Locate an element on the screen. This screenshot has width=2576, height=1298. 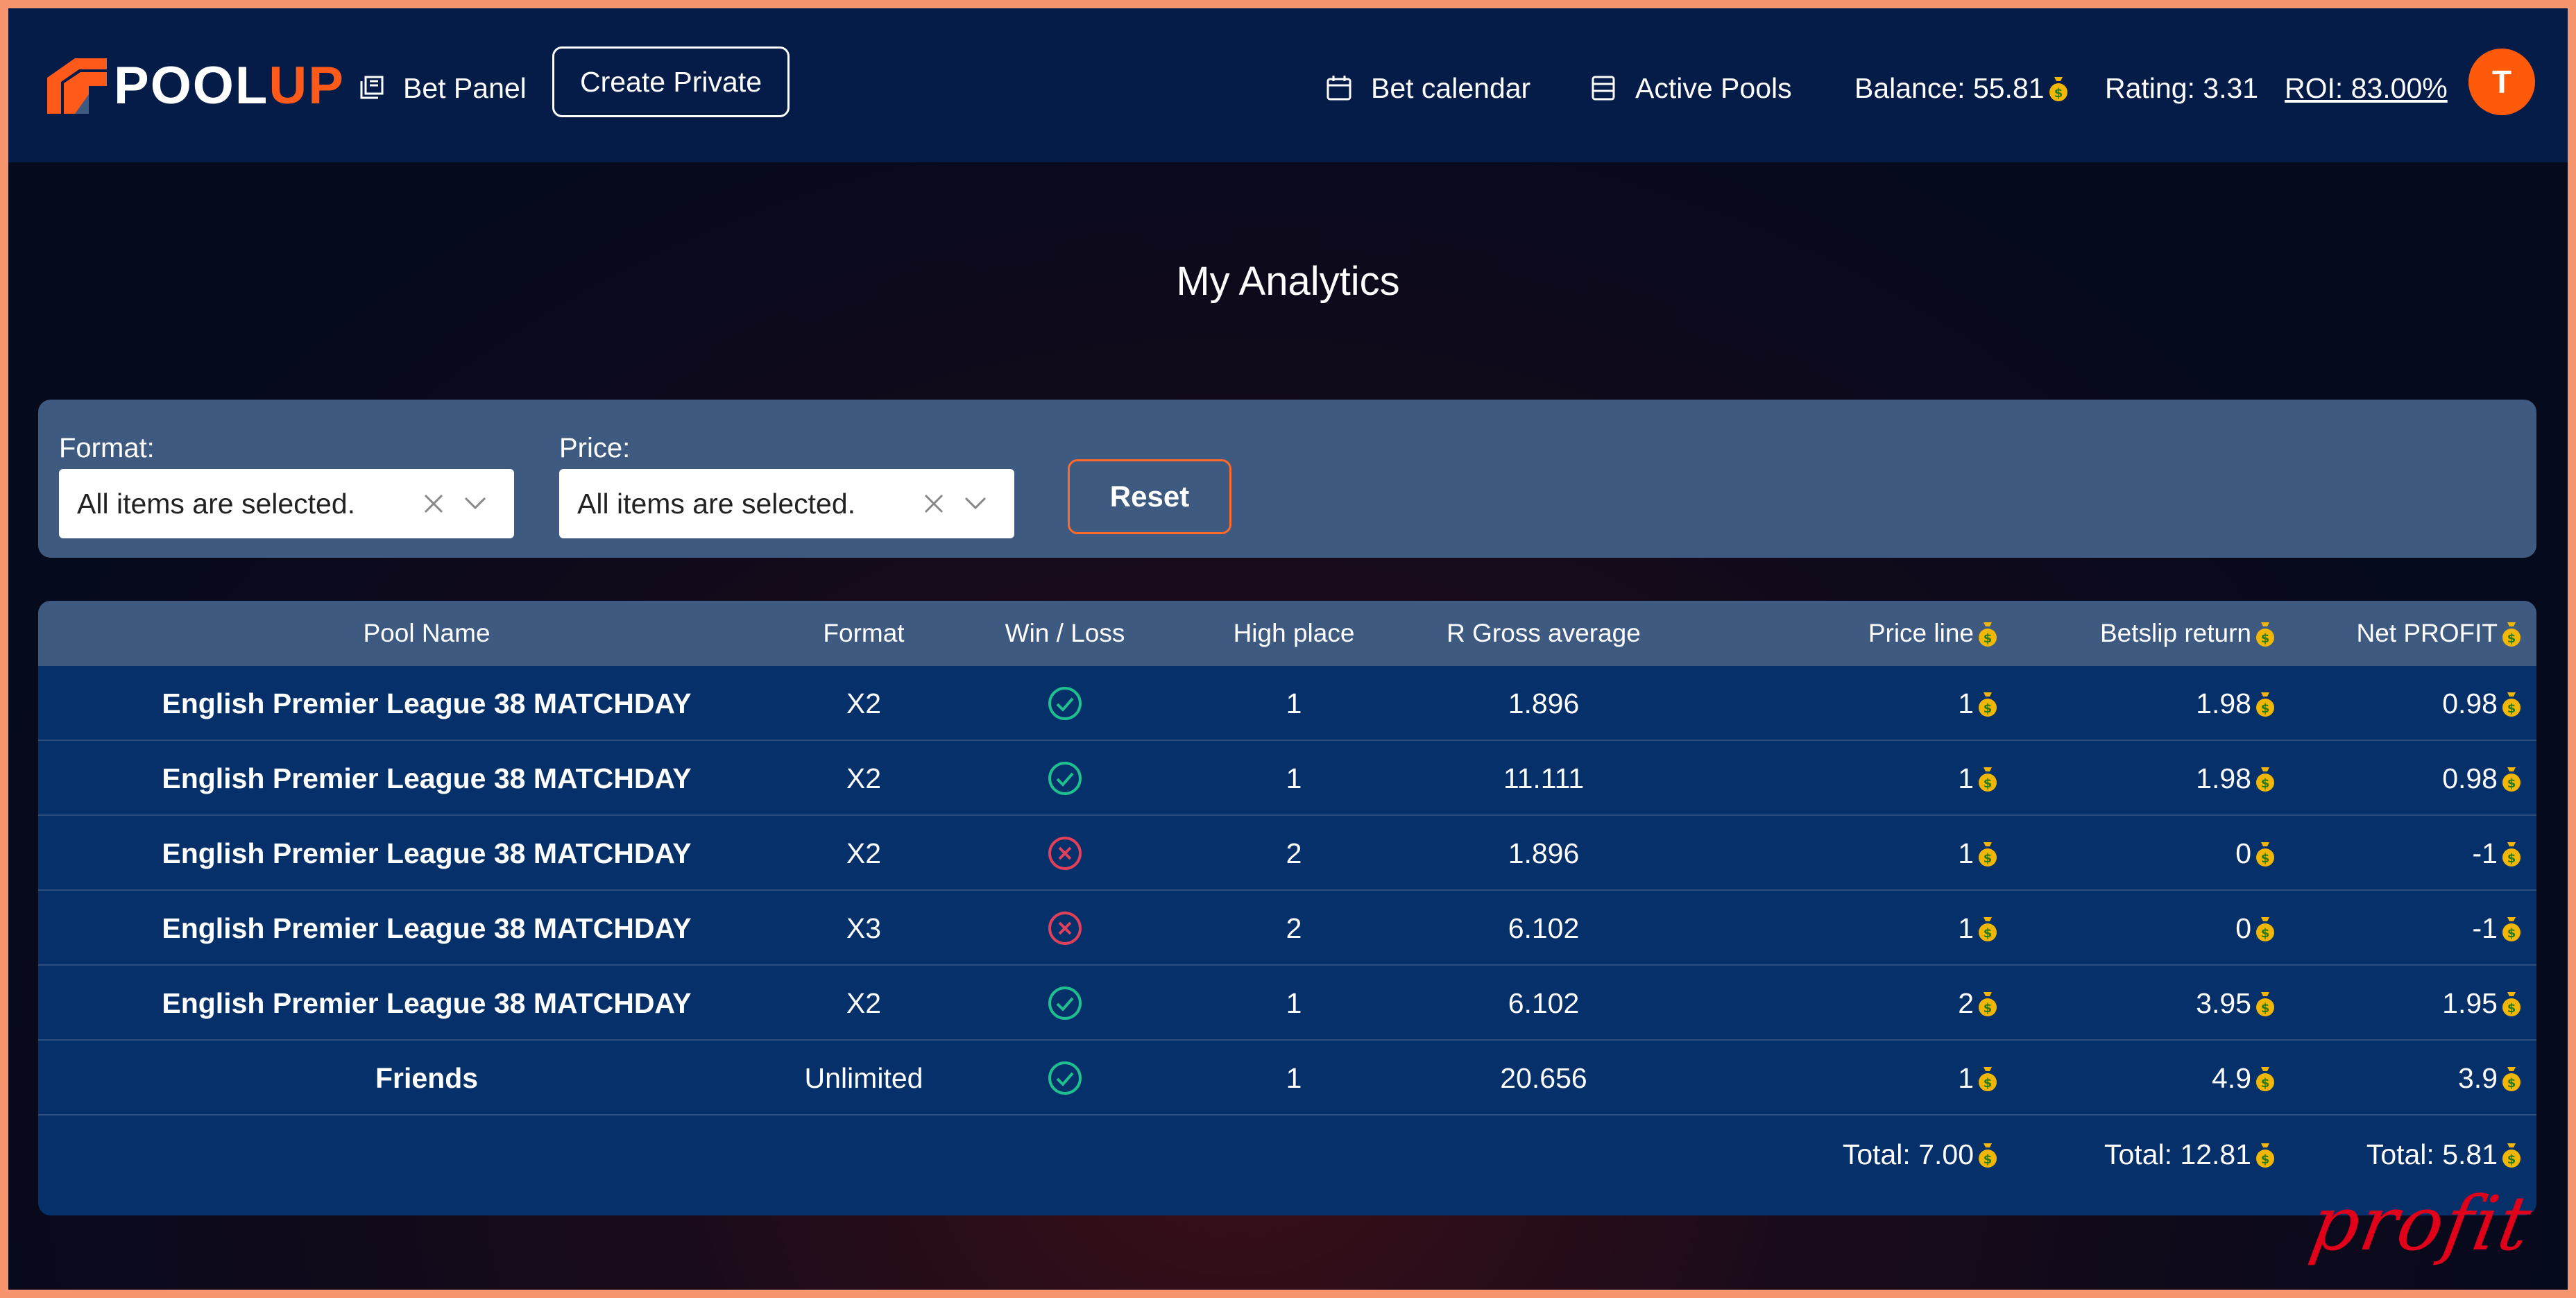
brand-pool: POOL is located at coordinates (191, 85).